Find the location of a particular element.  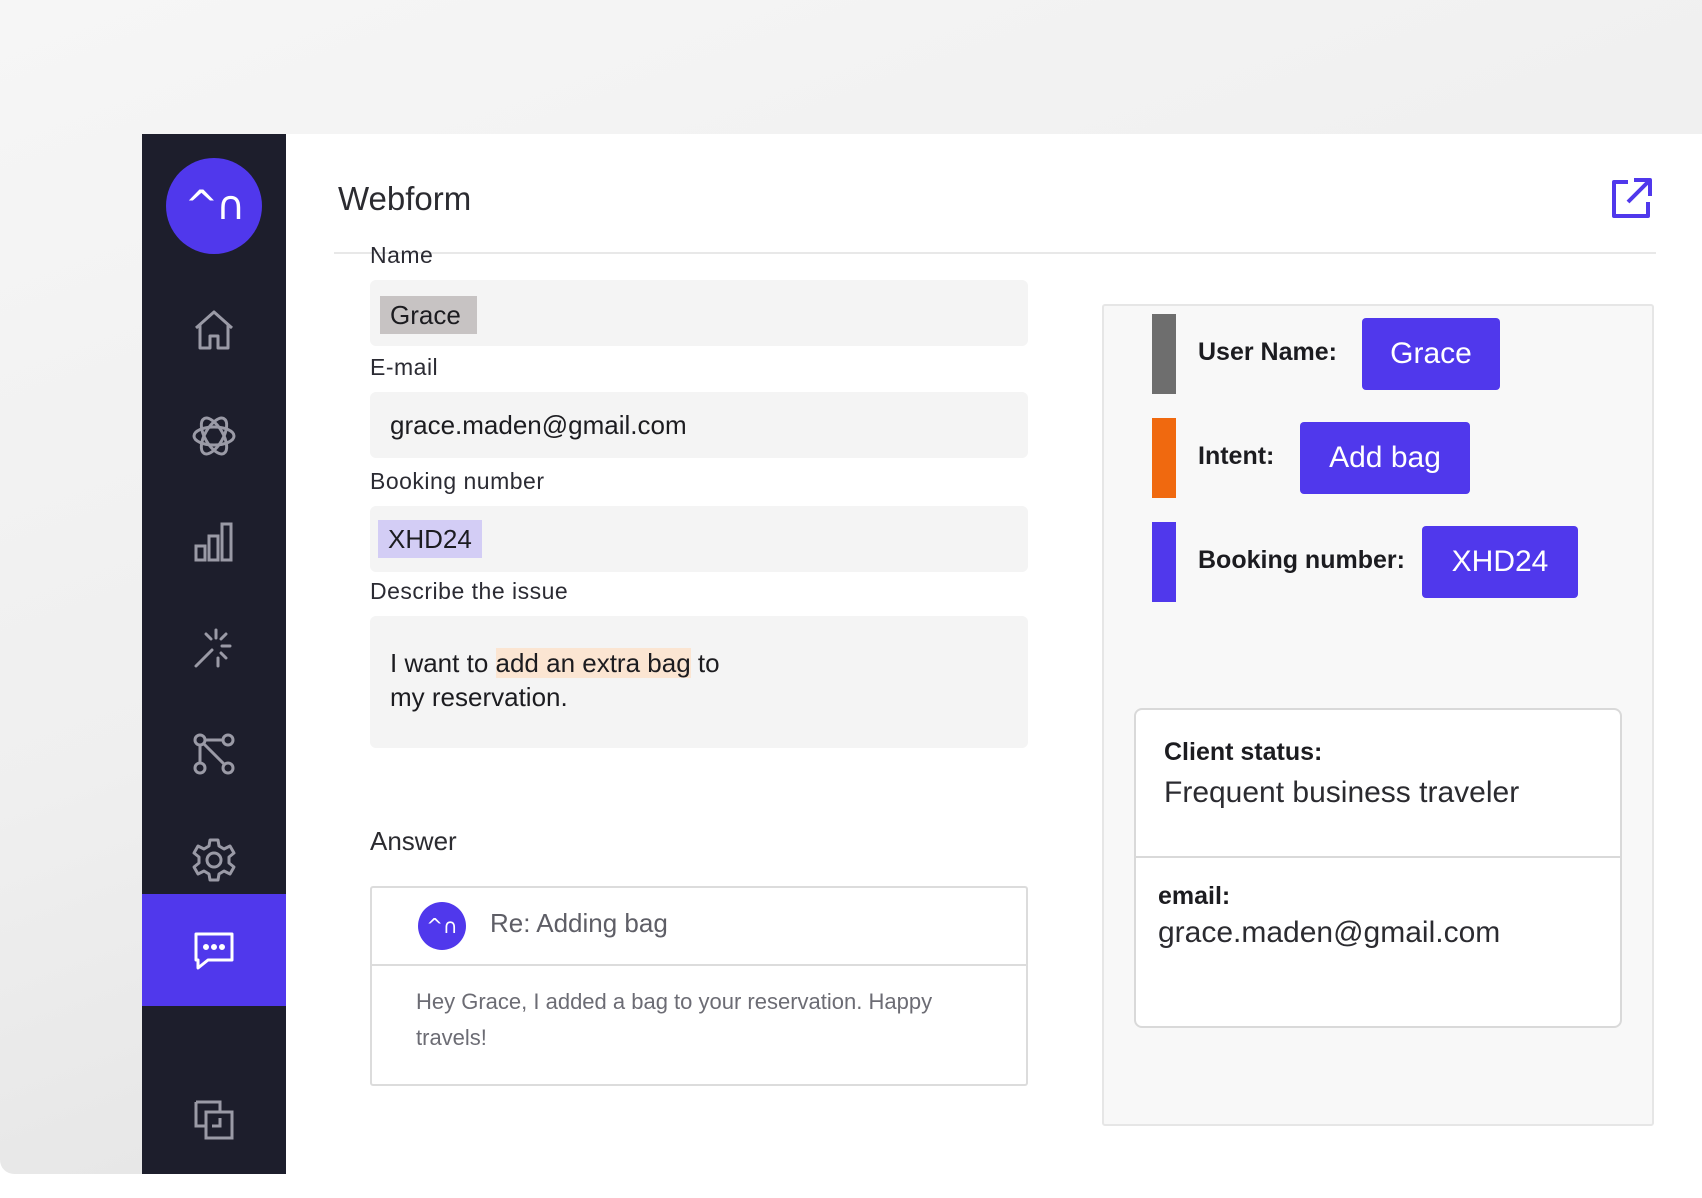

bar-chart-icon is located at coordinates (213, 542).